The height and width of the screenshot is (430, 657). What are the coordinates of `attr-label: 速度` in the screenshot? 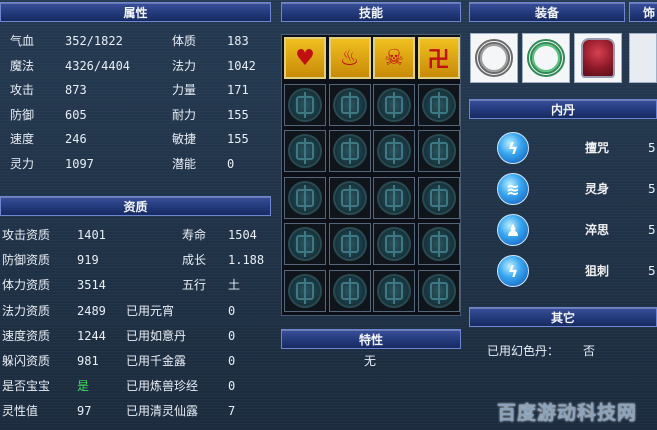 It's located at (22, 139).